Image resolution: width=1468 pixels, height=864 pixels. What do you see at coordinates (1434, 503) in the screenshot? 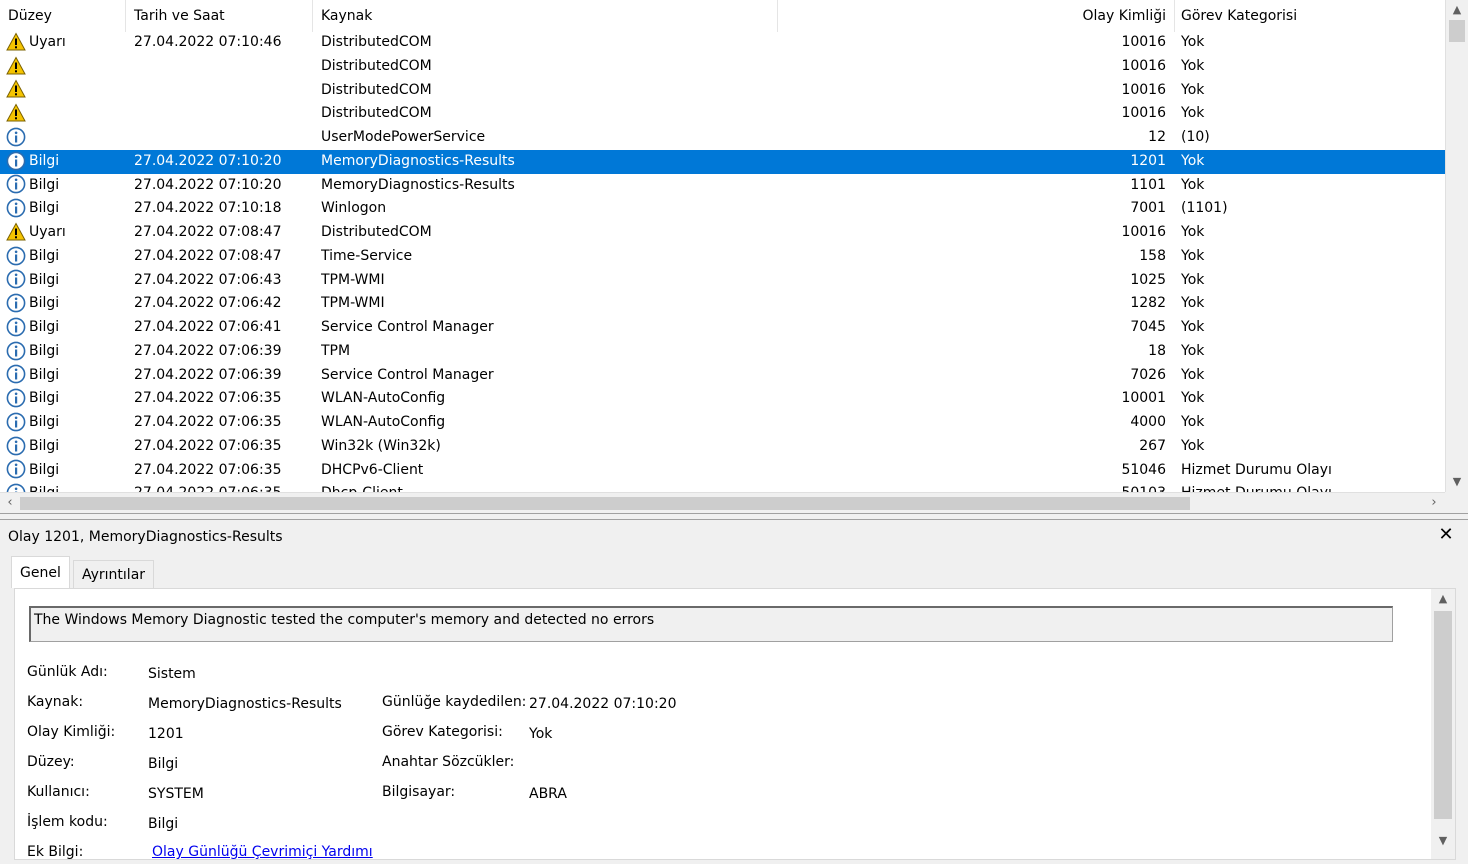
I see `scroll-right-arrow-icon: ›` at bounding box center [1434, 503].